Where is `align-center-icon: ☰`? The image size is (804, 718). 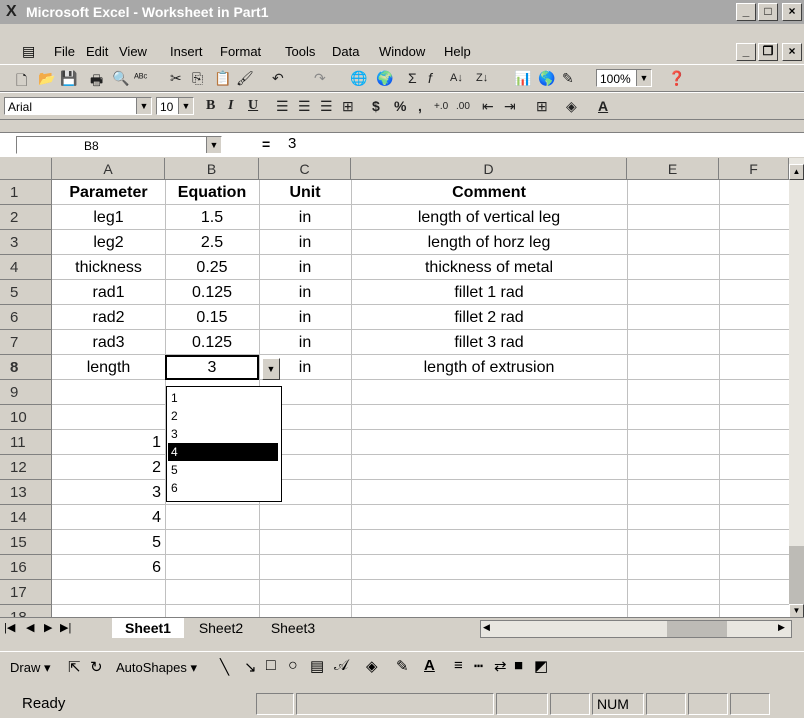 align-center-icon: ☰ is located at coordinates (304, 106).